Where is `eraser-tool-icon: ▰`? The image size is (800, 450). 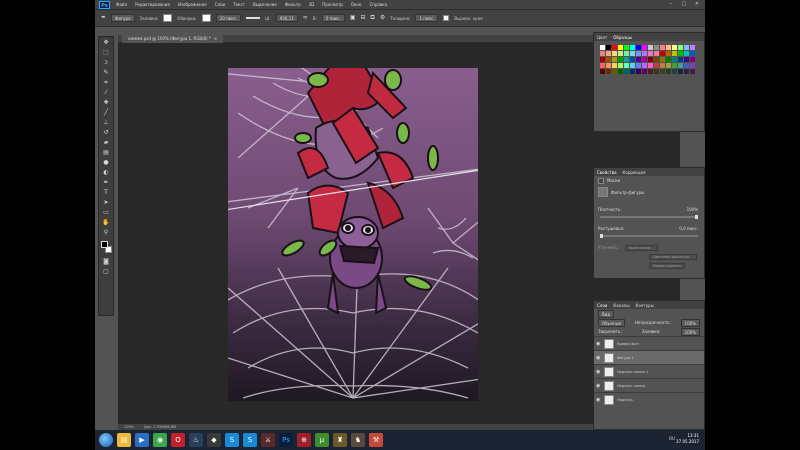
eraser-tool-icon: ▰ is located at coordinates (106, 142).